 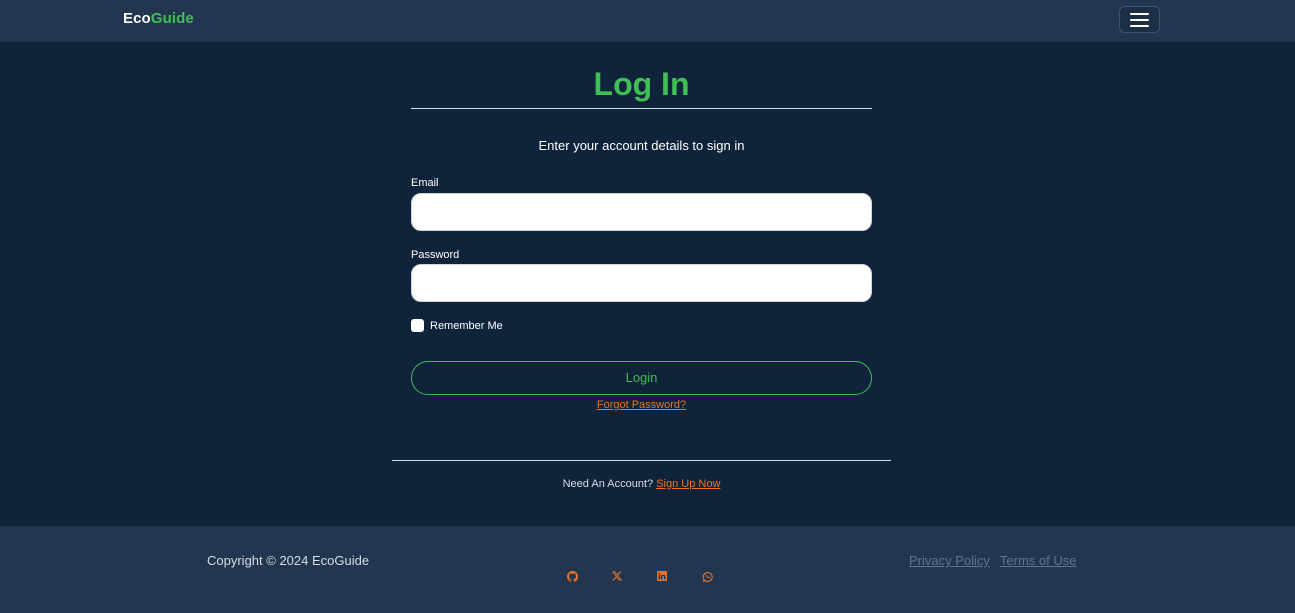 I want to click on remember-me-row: Remember Me, so click(x=457, y=325).